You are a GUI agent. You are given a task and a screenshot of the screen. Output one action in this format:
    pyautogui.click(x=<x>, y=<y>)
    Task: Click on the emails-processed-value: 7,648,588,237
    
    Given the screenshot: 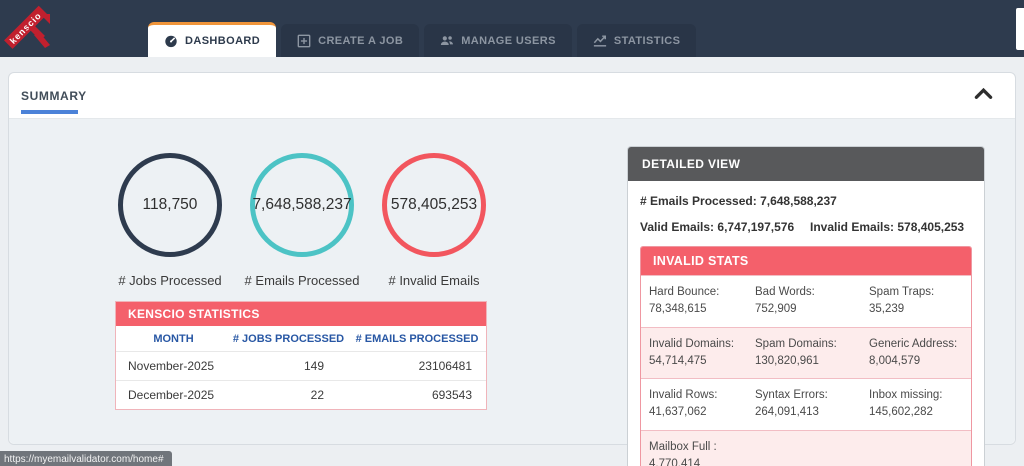 What is the action you would take?
    pyautogui.click(x=302, y=204)
    